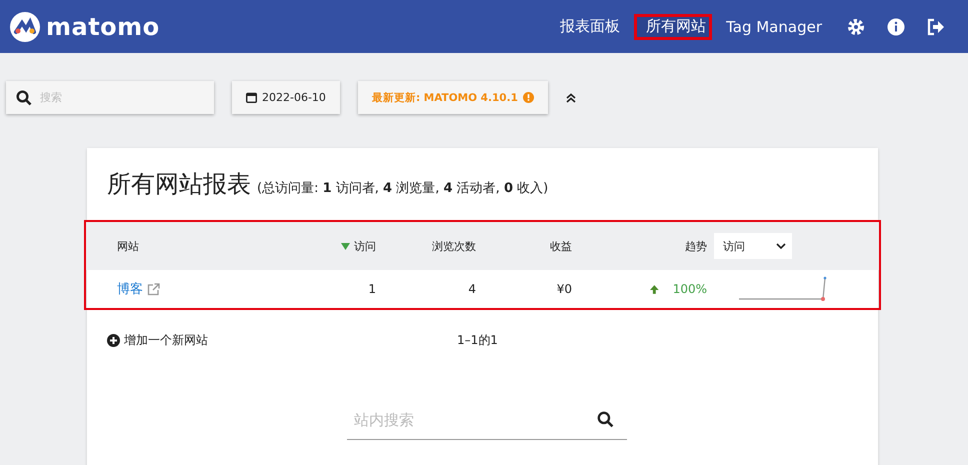 The width and height of the screenshot is (968, 465). Describe the element at coordinates (528, 97) in the screenshot. I see `alert-icon` at that location.